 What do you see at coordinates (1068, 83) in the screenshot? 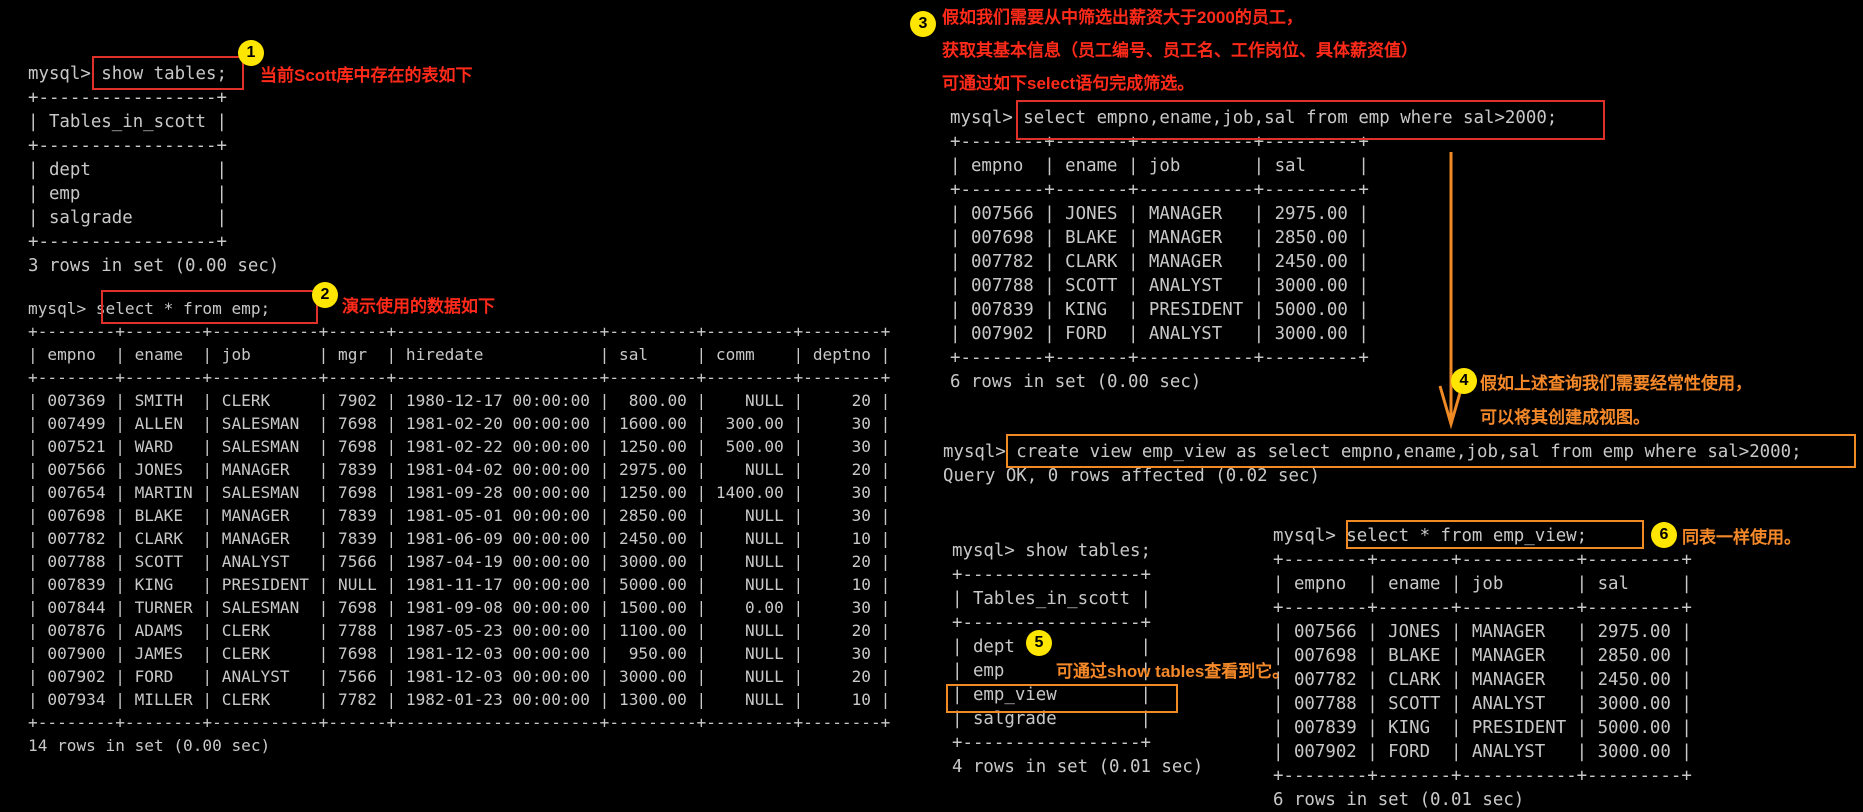
I see `note-3-line3: 可通过如下select语句完成筛选。` at bounding box center [1068, 83].